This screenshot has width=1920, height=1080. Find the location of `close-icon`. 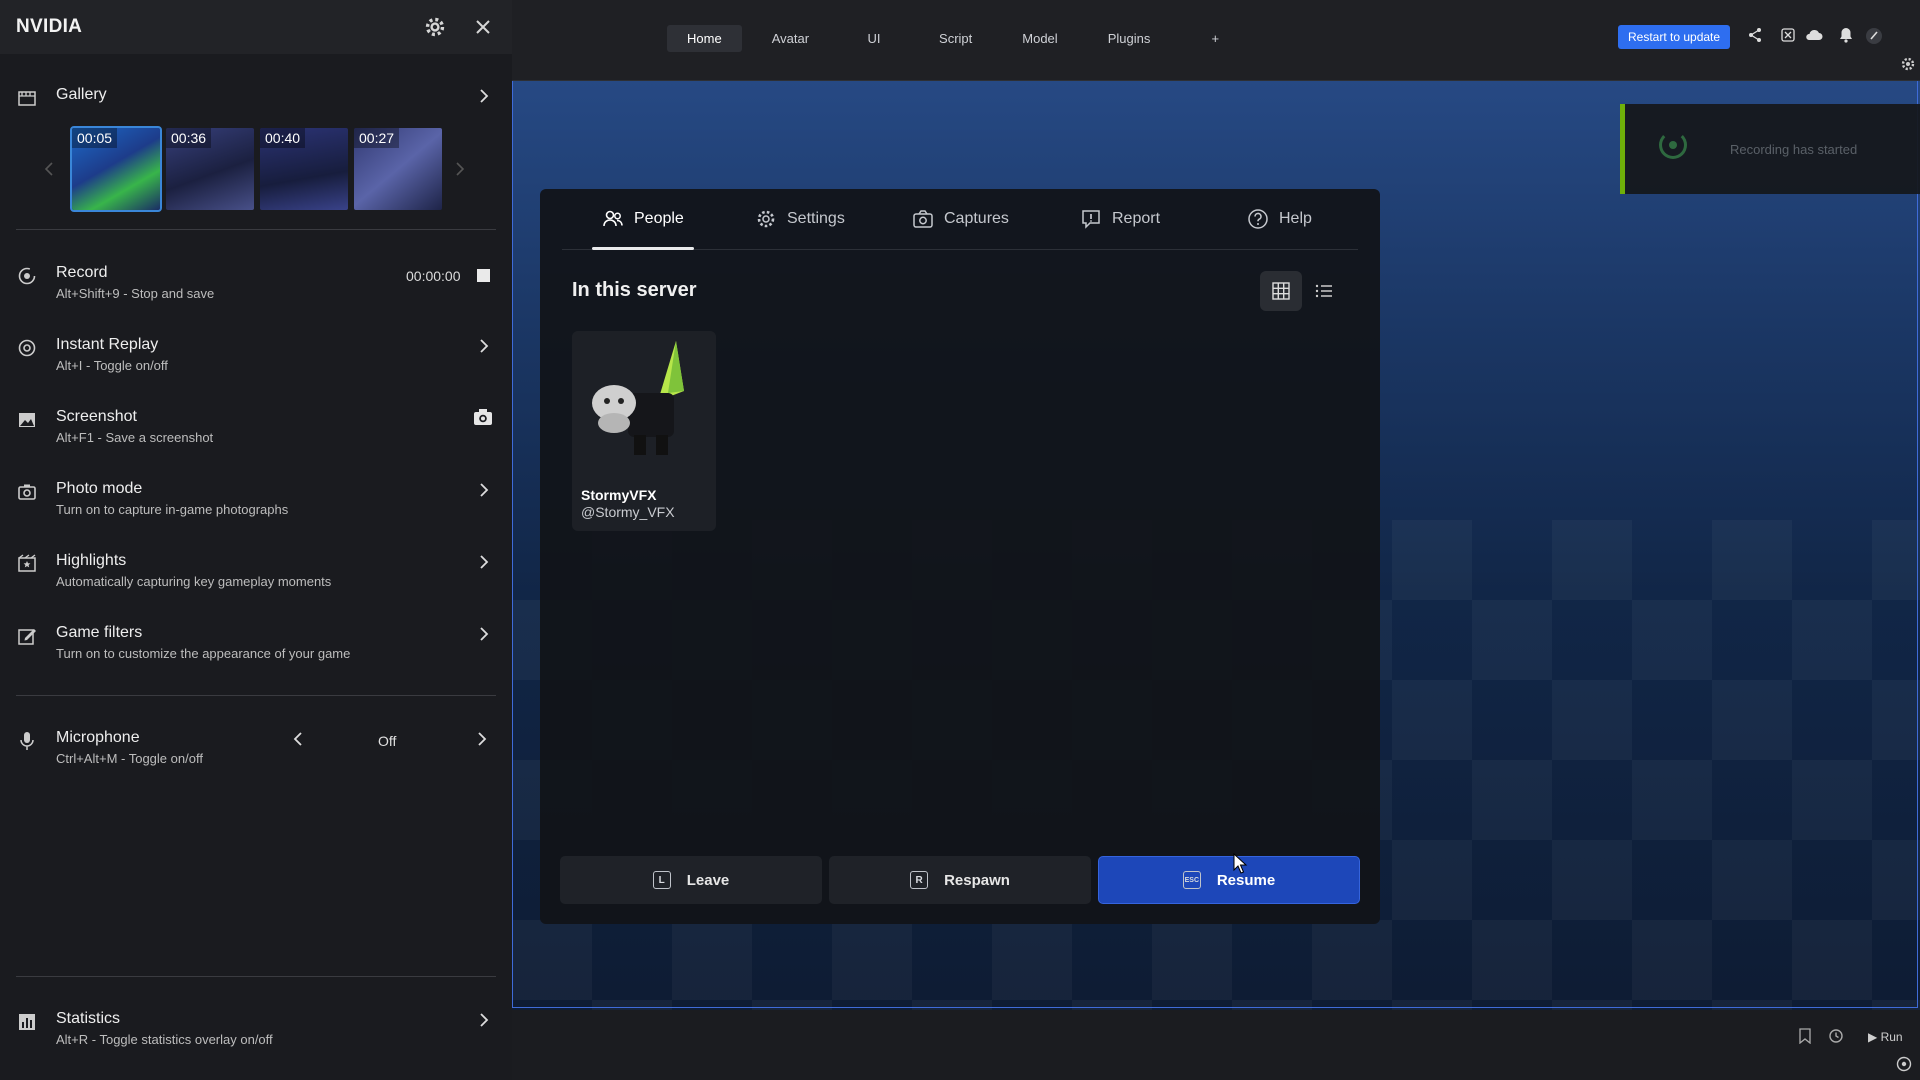

close-icon is located at coordinates (483, 27).